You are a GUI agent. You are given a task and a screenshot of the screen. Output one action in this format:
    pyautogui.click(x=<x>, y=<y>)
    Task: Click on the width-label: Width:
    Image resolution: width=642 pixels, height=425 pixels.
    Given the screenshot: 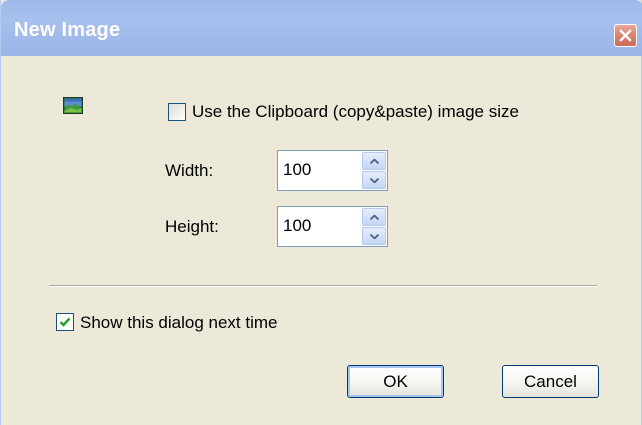 What is the action you would take?
    pyautogui.click(x=189, y=170)
    